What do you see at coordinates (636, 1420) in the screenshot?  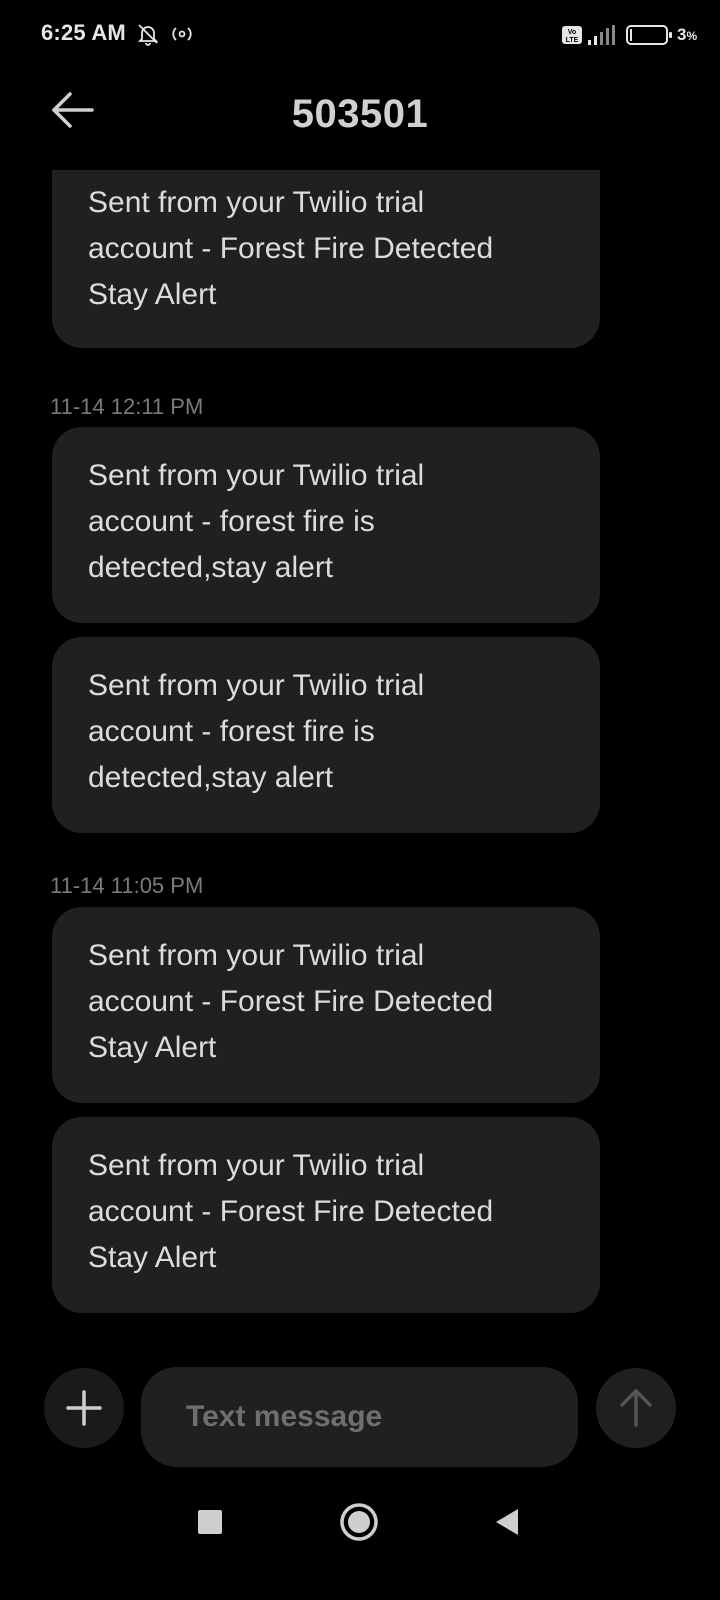 I see `arrow-up-icon` at bounding box center [636, 1420].